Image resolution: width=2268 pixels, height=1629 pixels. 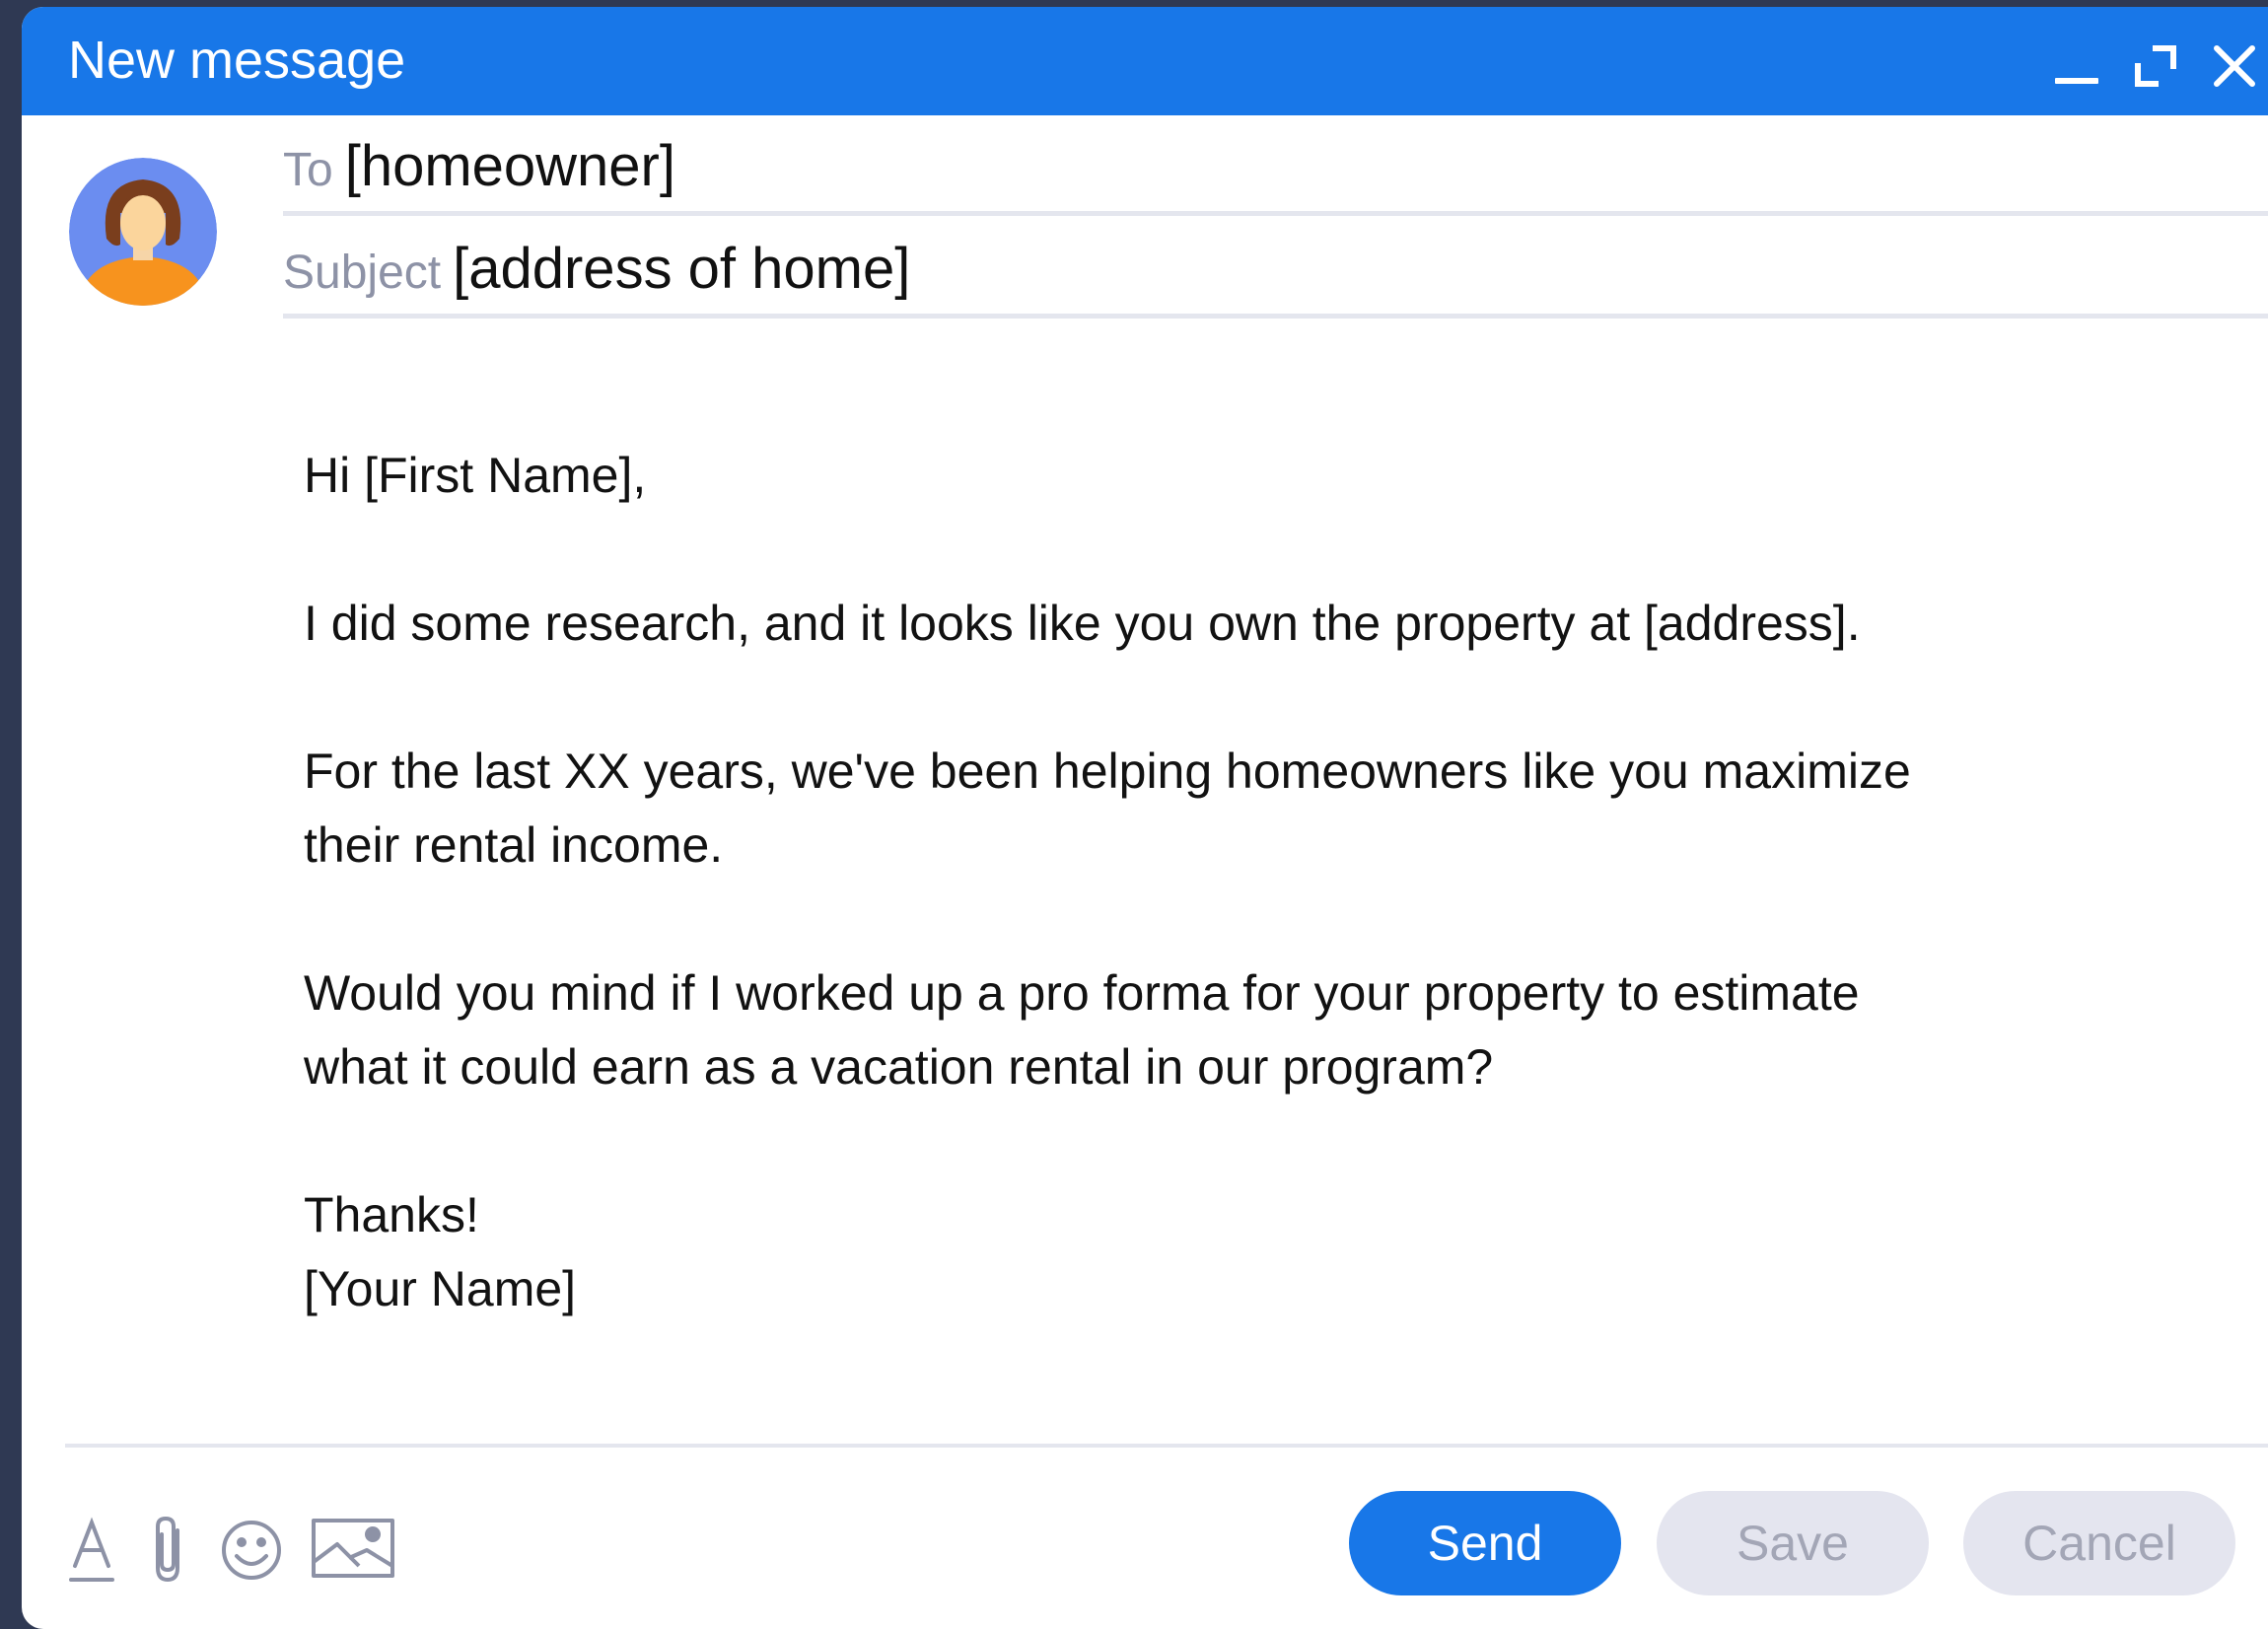 I want to click on subject-label: Subject, so click(x=363, y=273).